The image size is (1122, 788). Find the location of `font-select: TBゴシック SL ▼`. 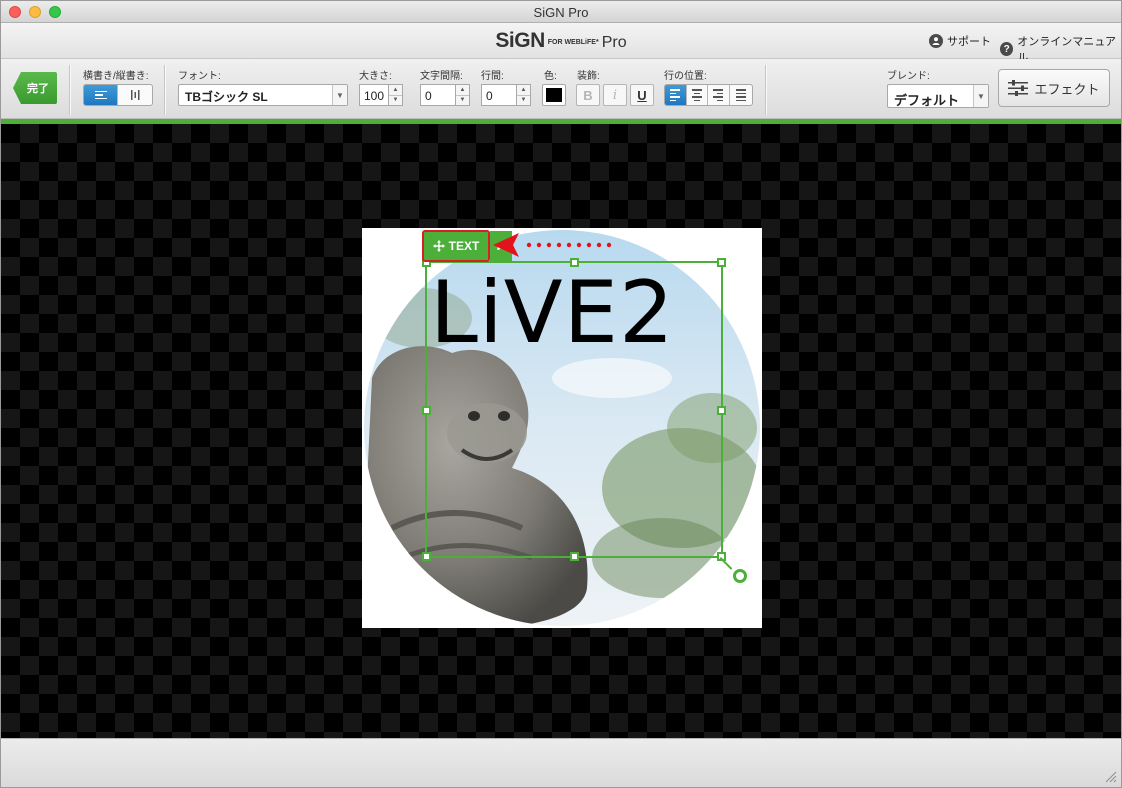

font-select: TBゴシック SL ▼ is located at coordinates (263, 95).